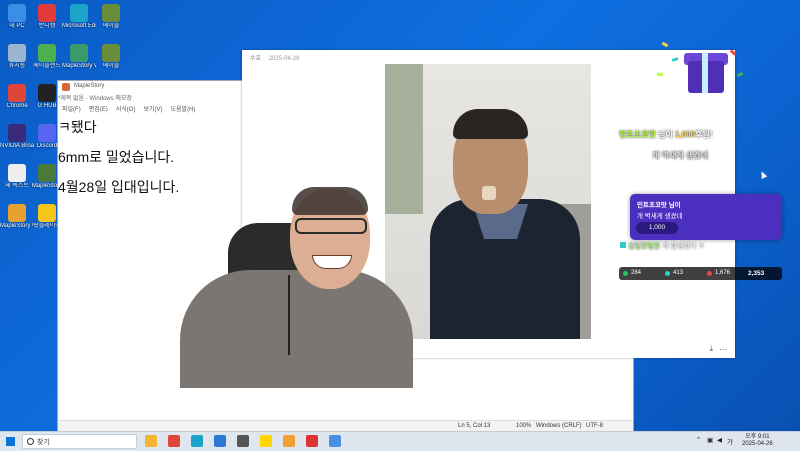 The width and height of the screenshot is (800, 451). What do you see at coordinates (43, 442) in the screenshot?
I see `search-placeholder: 찾기` at bounding box center [43, 442].